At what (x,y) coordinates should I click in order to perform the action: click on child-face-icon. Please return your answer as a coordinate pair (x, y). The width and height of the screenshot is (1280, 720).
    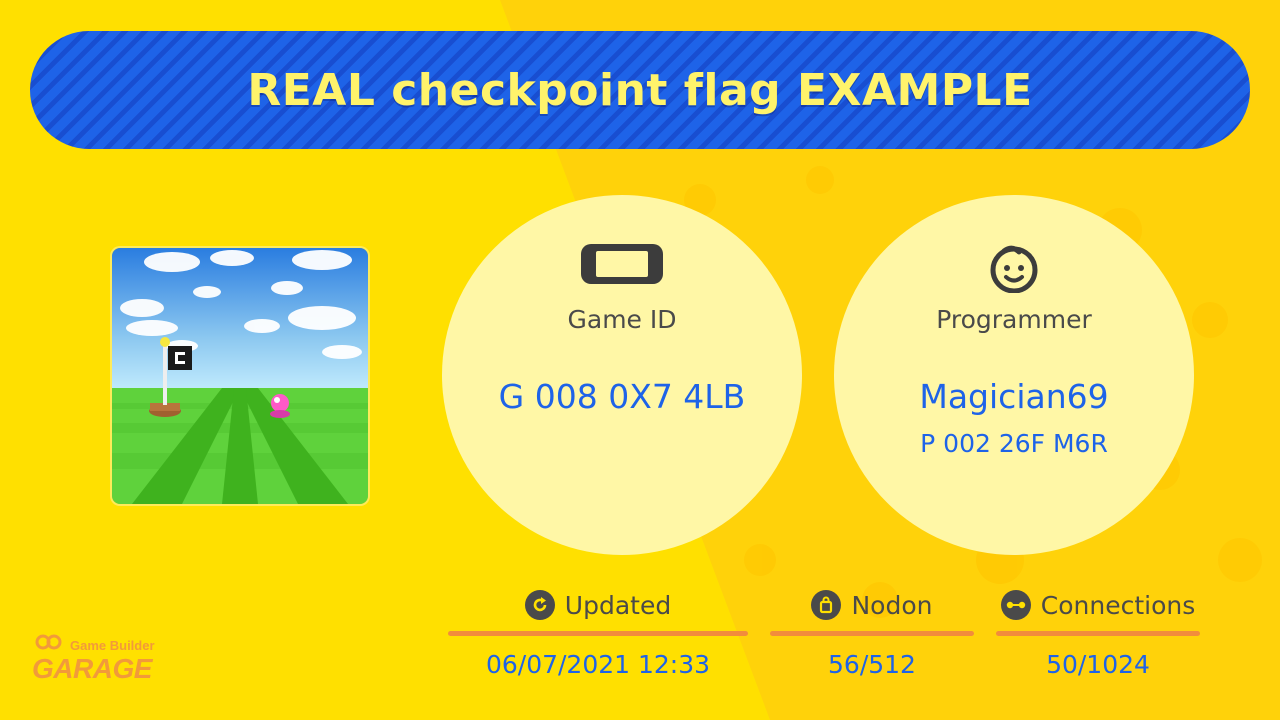
    Looking at the image, I should click on (1014, 268).